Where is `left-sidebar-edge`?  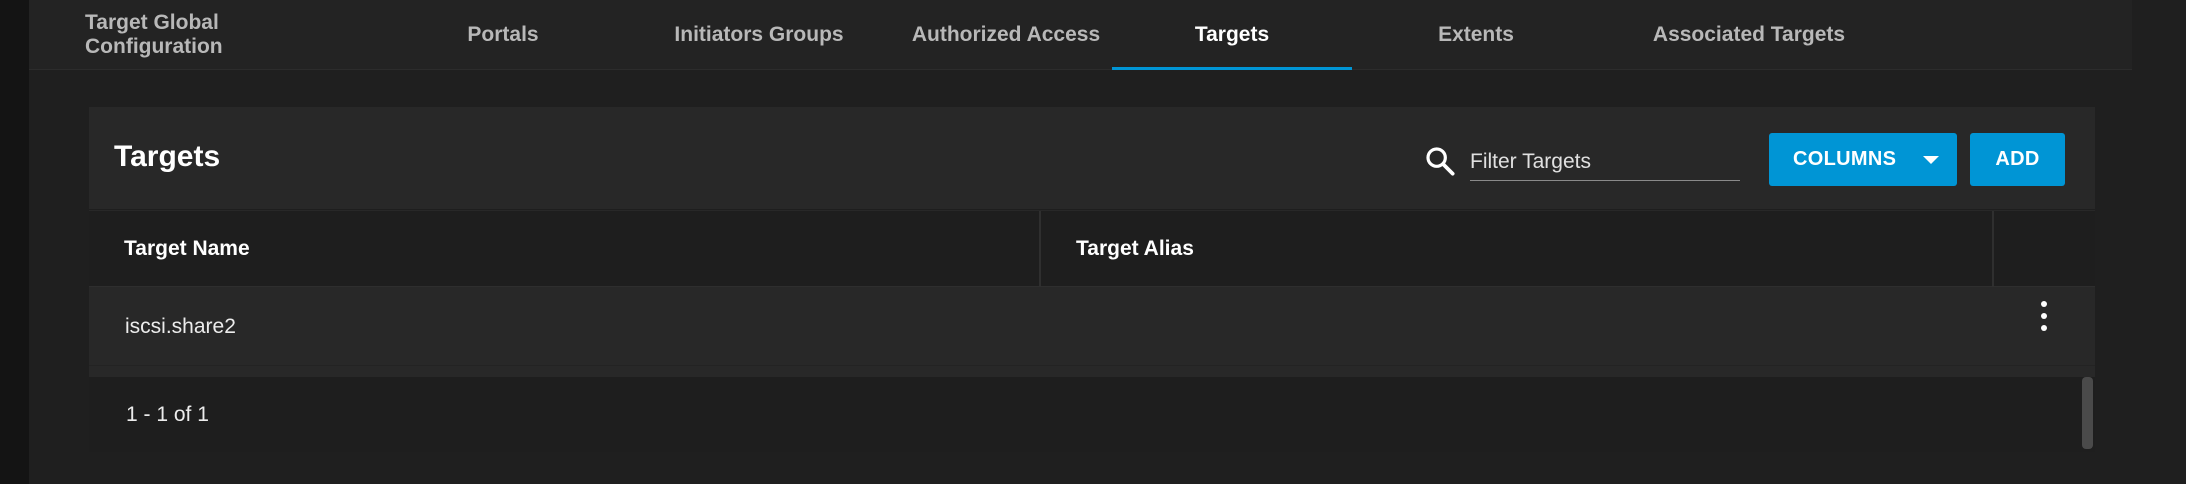 left-sidebar-edge is located at coordinates (14, 242).